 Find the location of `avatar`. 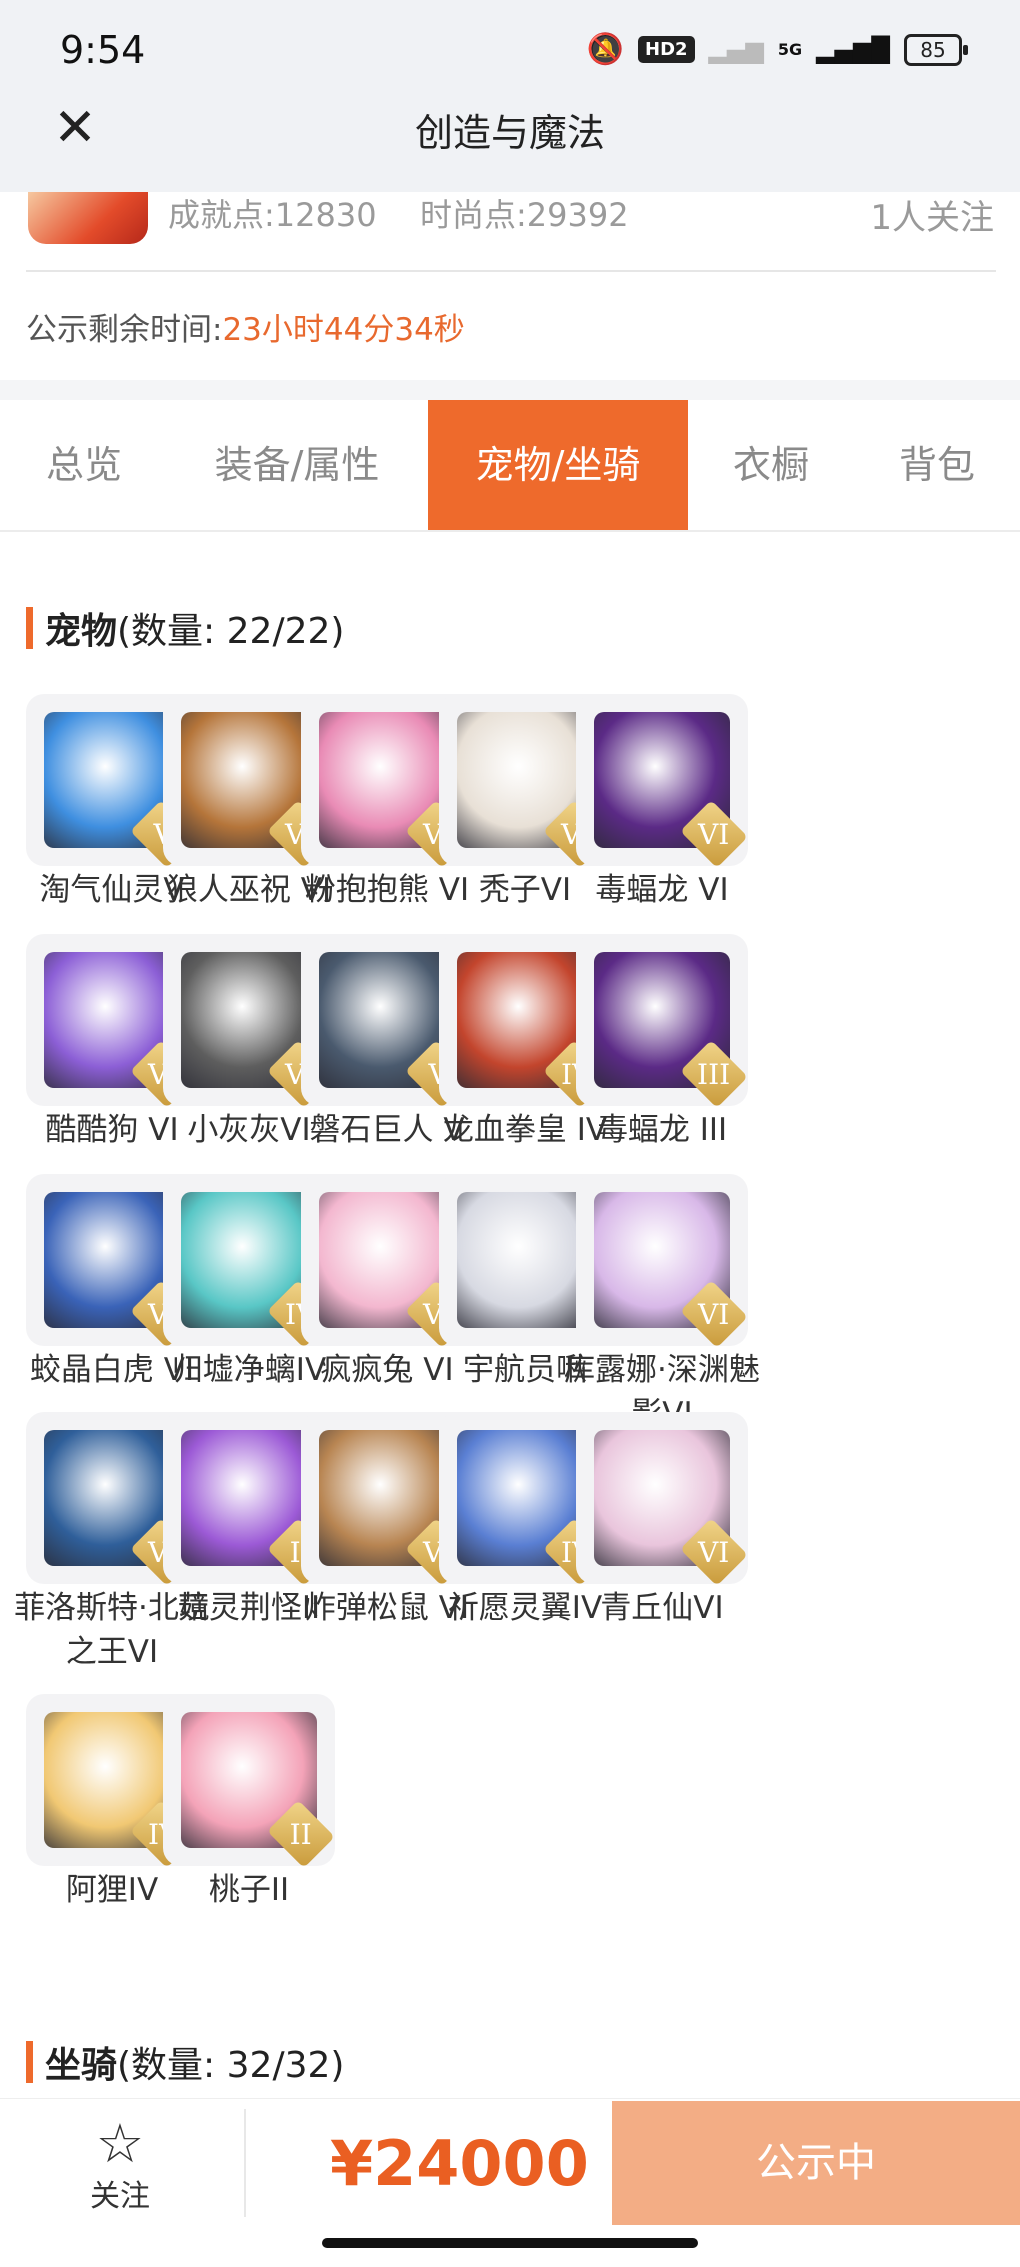

avatar is located at coordinates (88, 218).